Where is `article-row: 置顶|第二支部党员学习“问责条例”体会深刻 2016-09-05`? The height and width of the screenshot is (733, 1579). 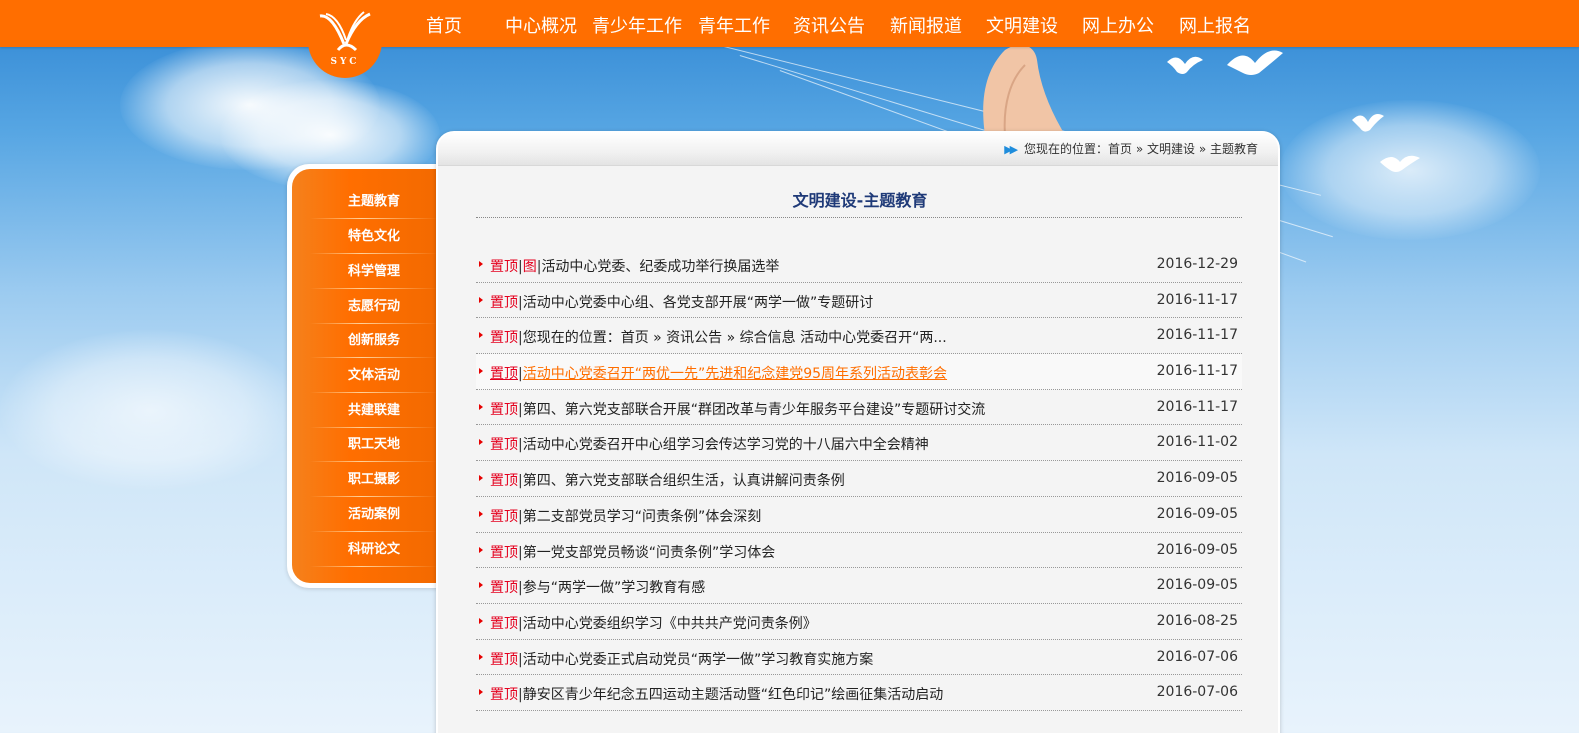
article-row: 置顶|第二支部党员学习“问责条例”体会深刻 2016-09-05 is located at coordinates (859, 515).